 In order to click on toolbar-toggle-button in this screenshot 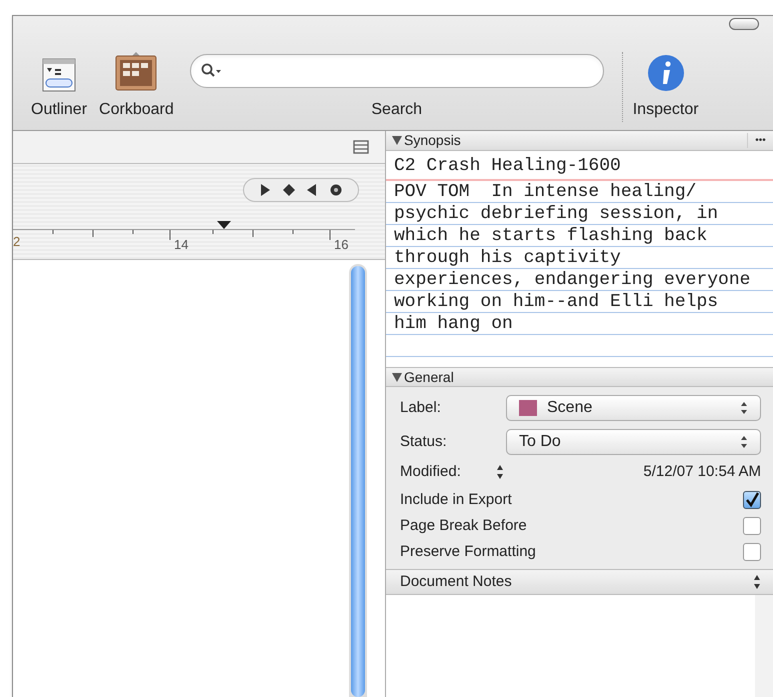, I will do `click(744, 24)`.